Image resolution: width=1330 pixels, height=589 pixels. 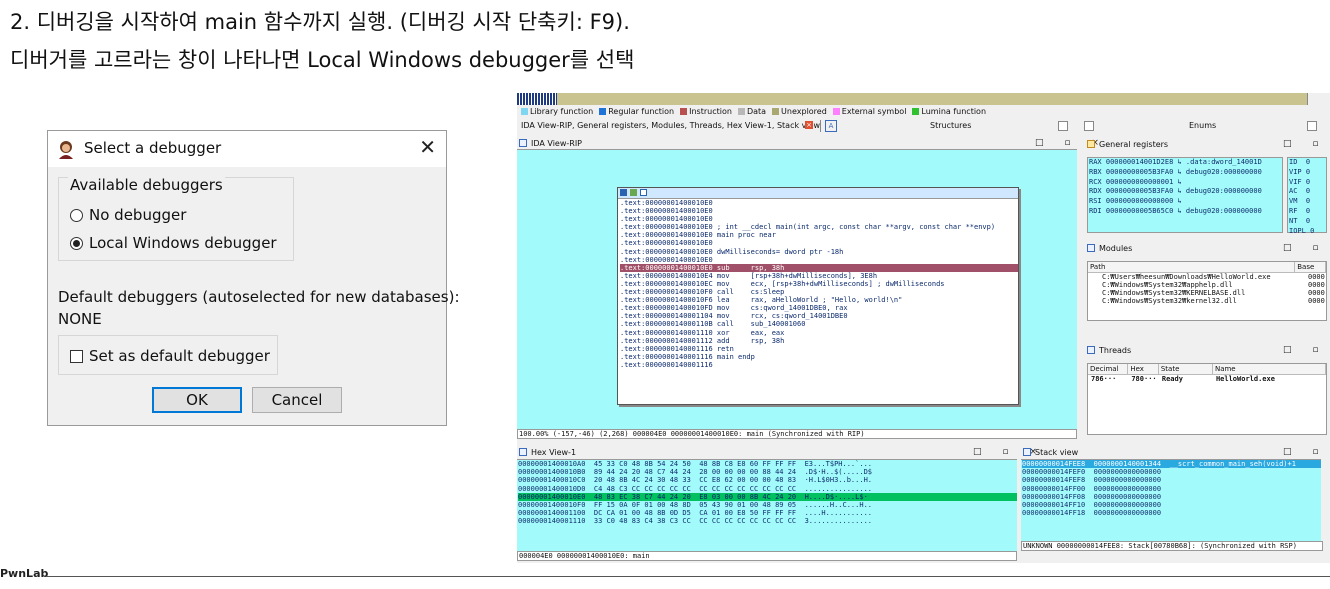 I want to click on stack-line: 00000000014FF08 0000000000000000, so click(x=1171, y=497).